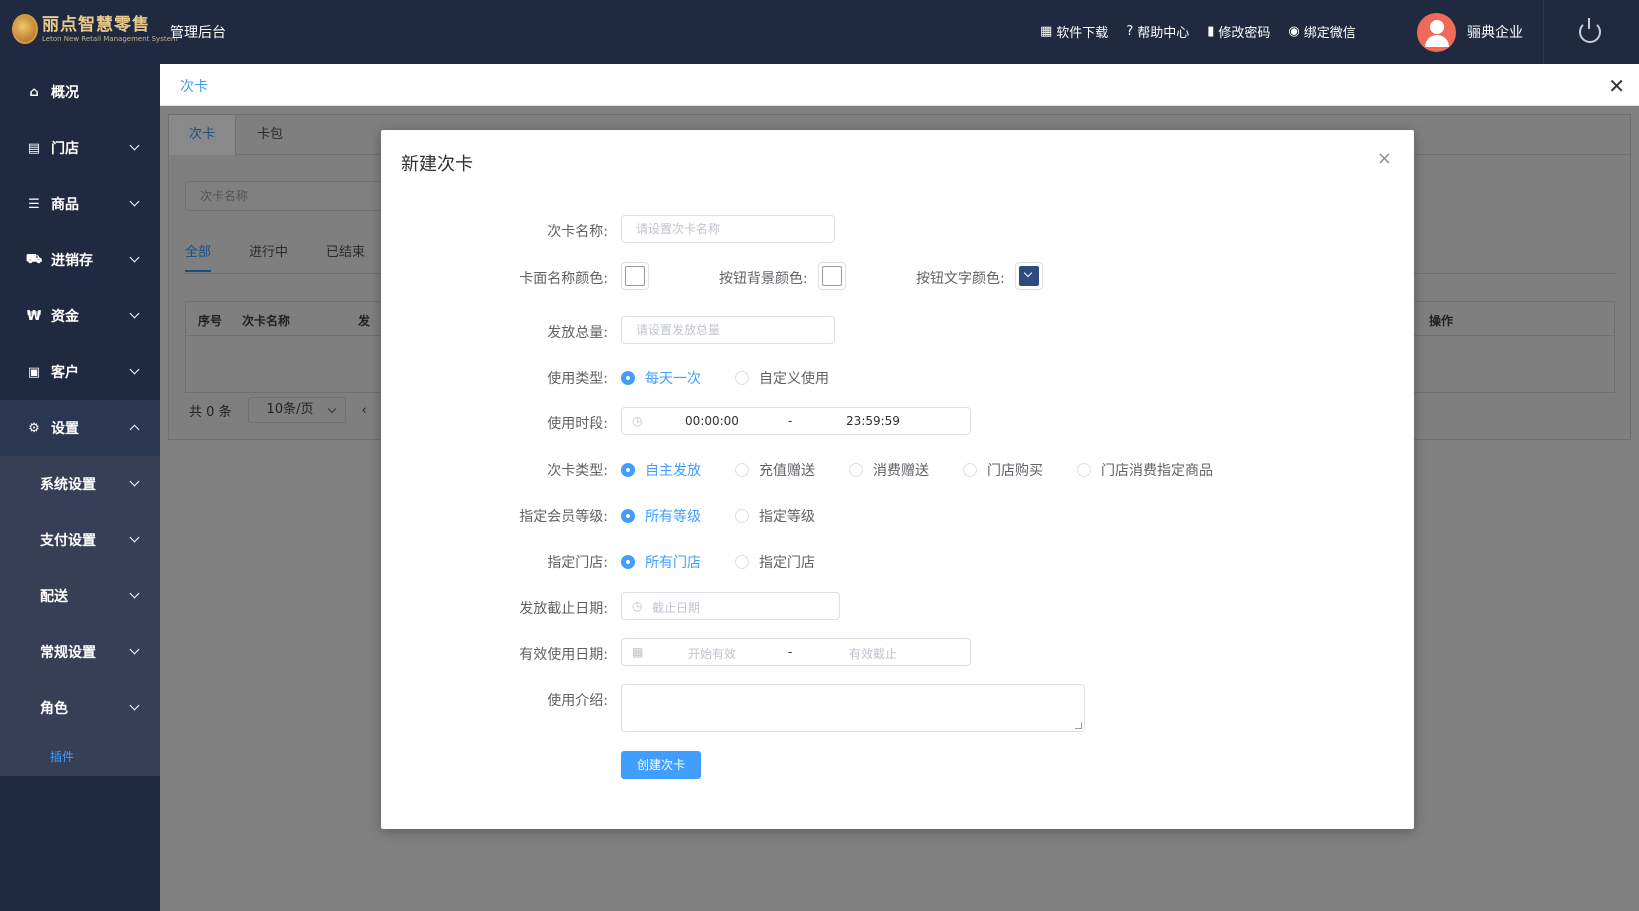  What do you see at coordinates (577, 471) in the screenshot?
I see `card-type-label: 次卡类型:` at bounding box center [577, 471].